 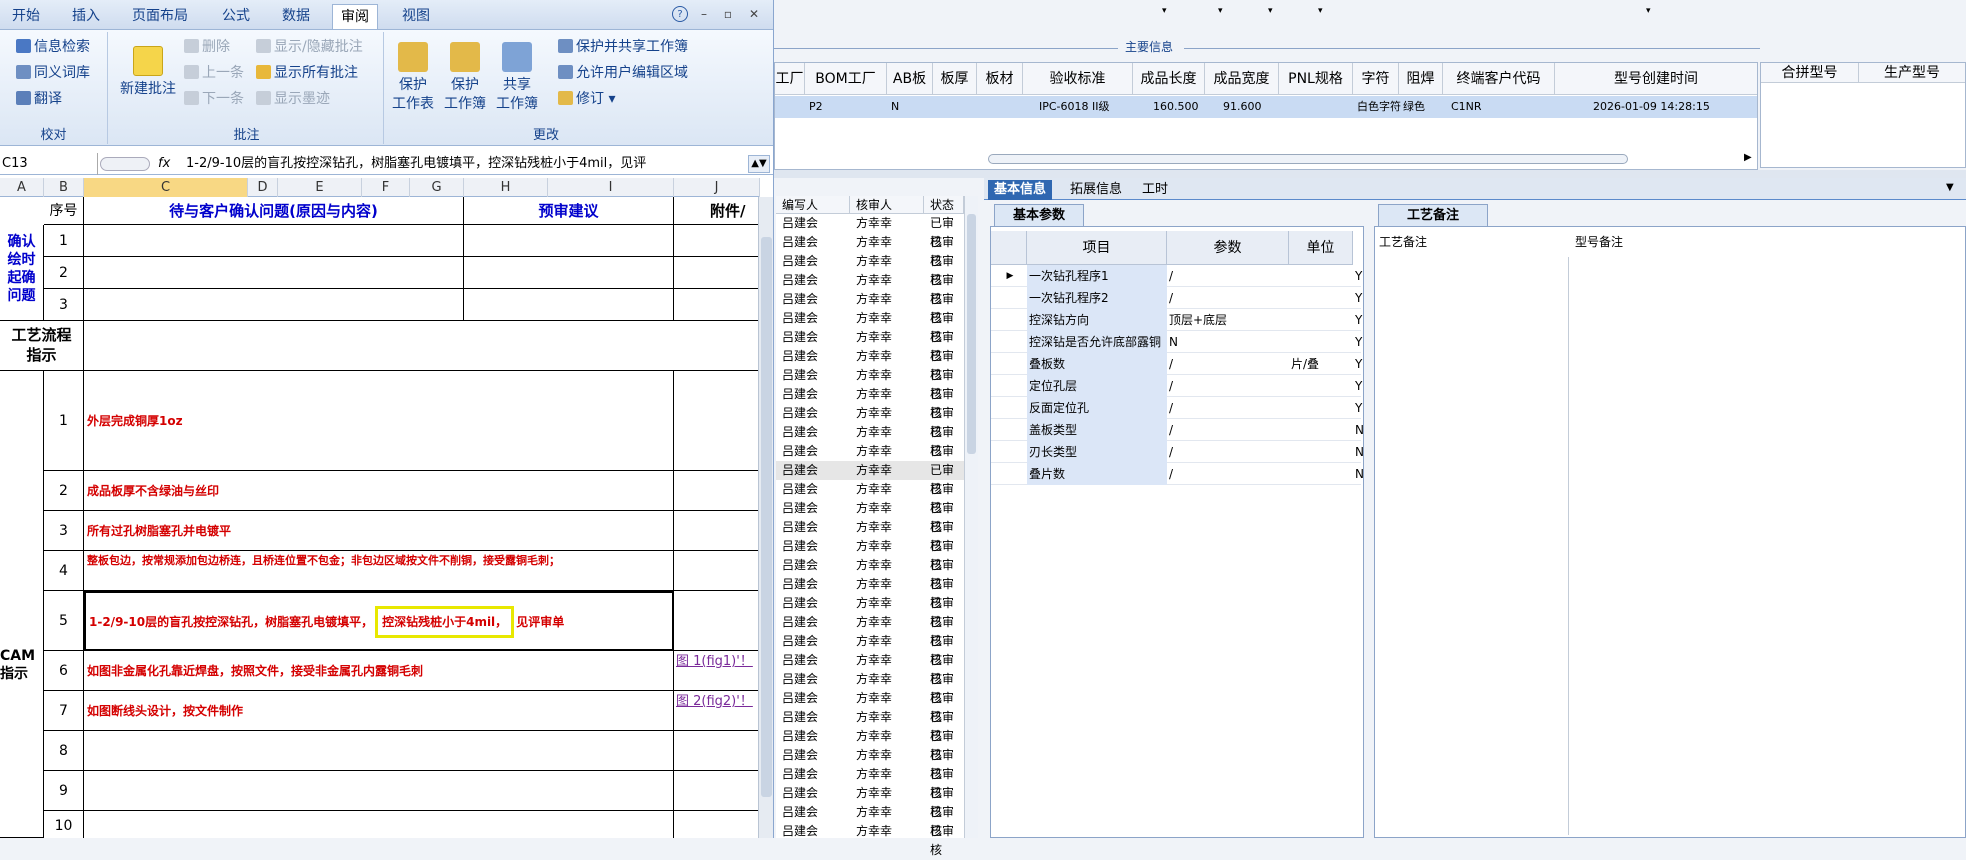 What do you see at coordinates (53, 73) in the screenshot?
I see `thesaurus-button: 同义词库` at bounding box center [53, 73].